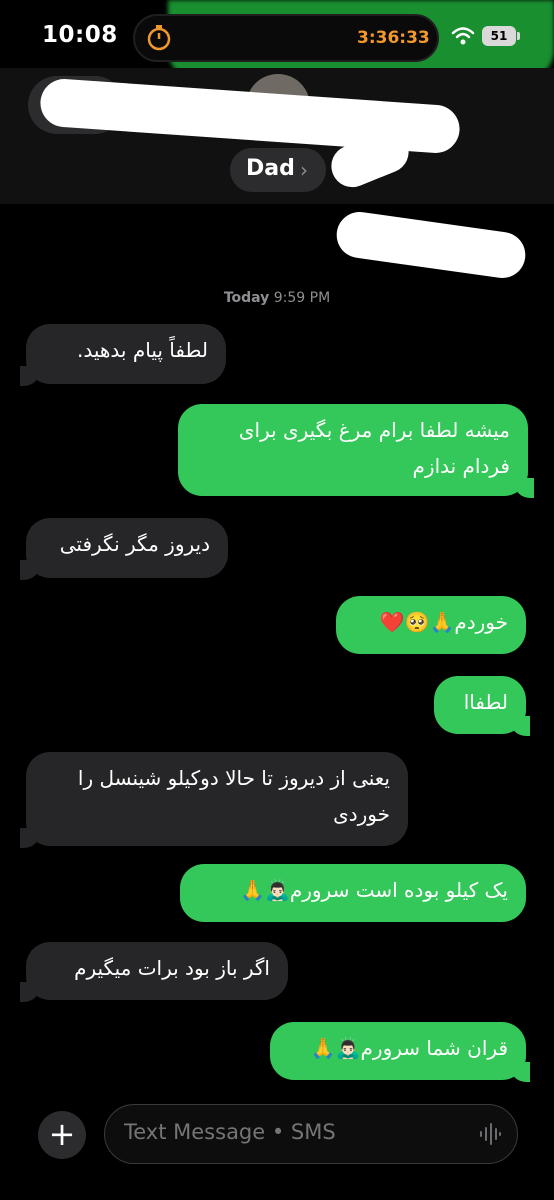  I want to click on timestamp-time: 9:59 PM, so click(302, 298).